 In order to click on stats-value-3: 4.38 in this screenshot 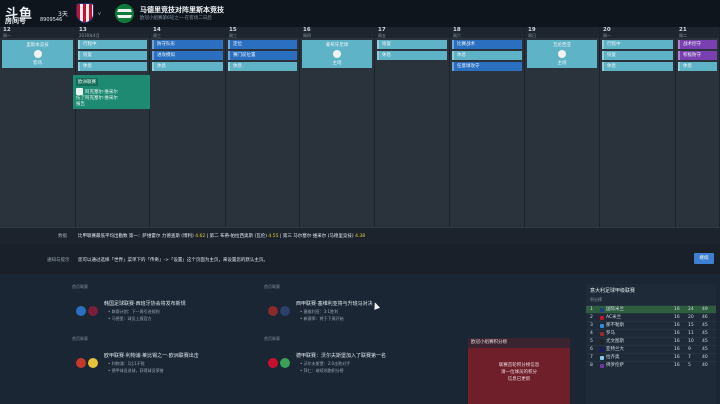, I will do `click(360, 236)`.